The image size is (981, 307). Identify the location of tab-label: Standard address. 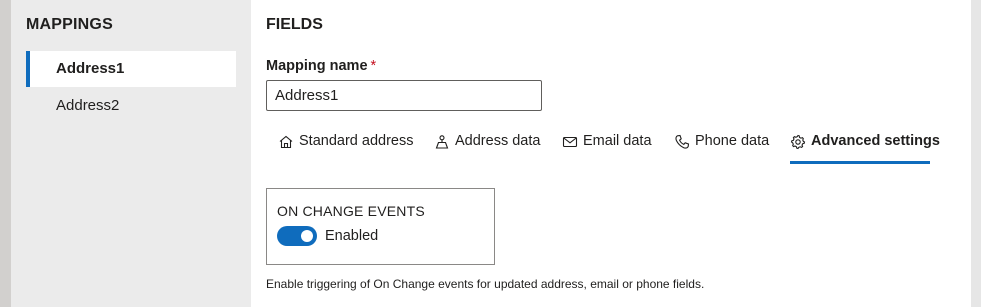
(356, 141).